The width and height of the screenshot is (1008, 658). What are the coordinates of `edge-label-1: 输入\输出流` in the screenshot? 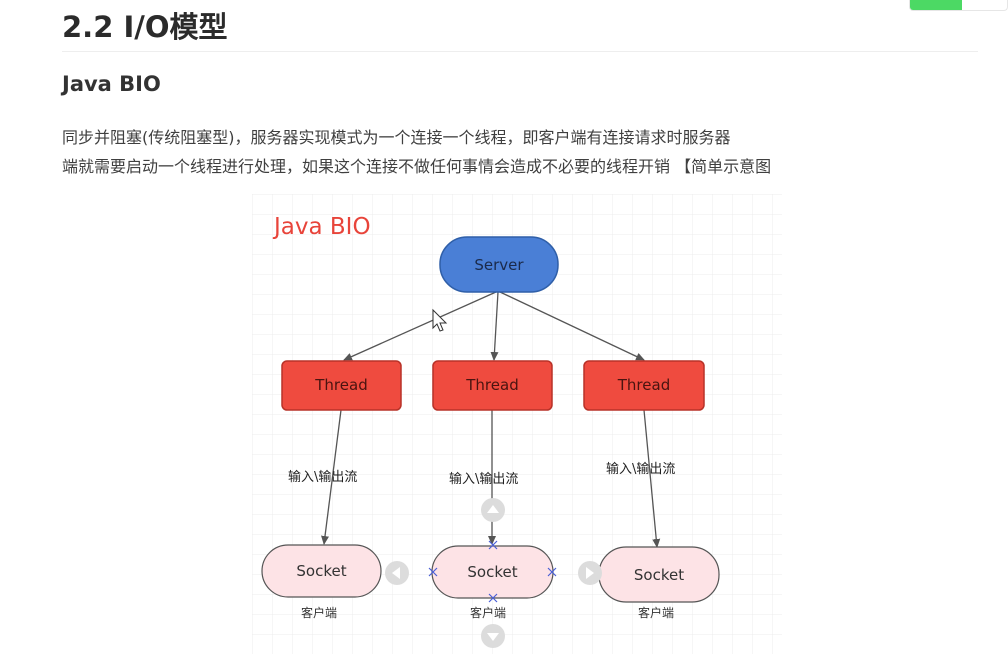 It's located at (323, 477).